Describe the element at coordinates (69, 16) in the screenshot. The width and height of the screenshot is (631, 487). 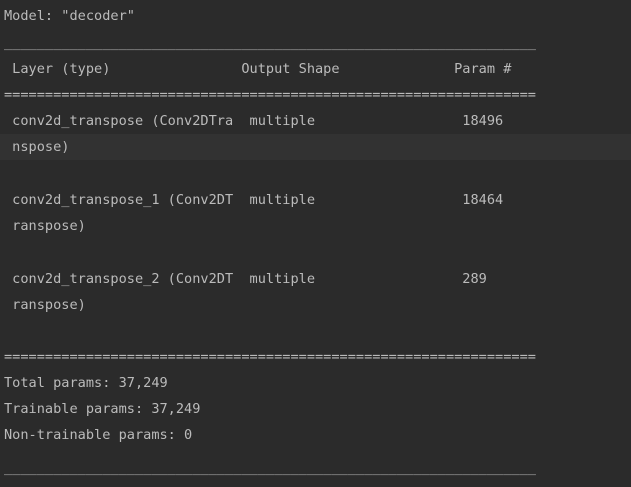
I see `model-name-line: Model: "decoder"` at that location.